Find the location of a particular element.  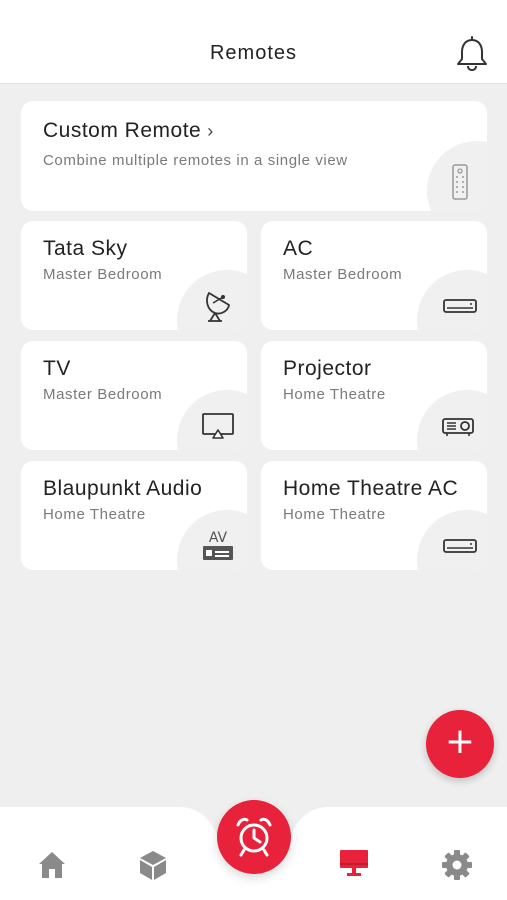

alarm-clock-icon is located at coordinates (254, 837).